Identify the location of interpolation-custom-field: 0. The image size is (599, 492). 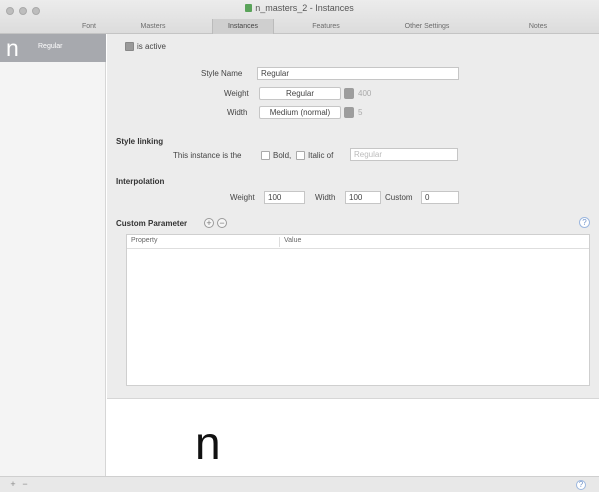
(440, 197).